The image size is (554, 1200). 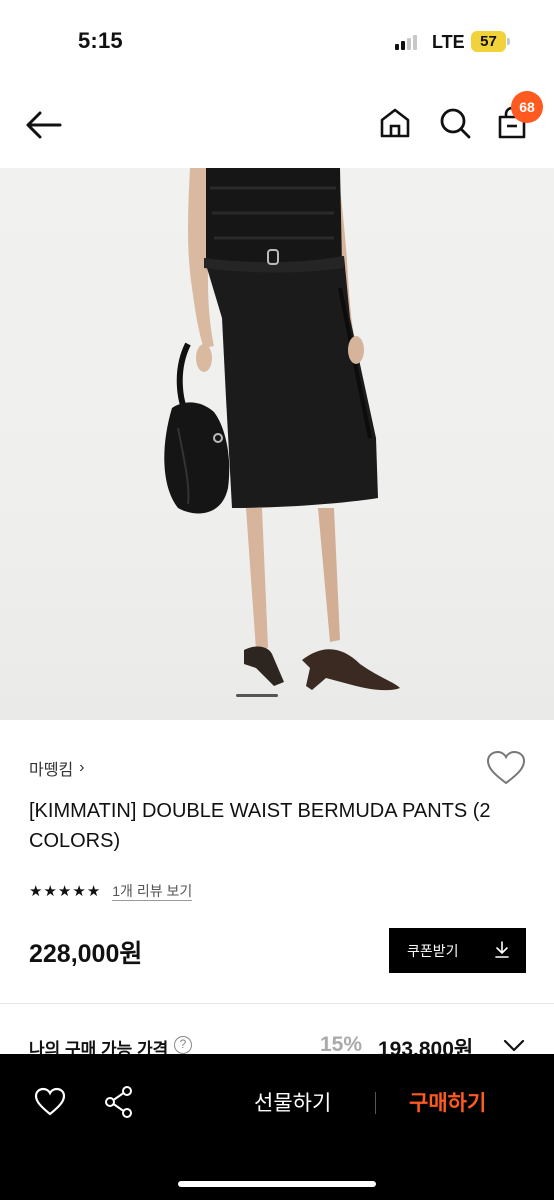 What do you see at coordinates (488, 41) in the screenshot?
I see `battery-level: 57` at bounding box center [488, 41].